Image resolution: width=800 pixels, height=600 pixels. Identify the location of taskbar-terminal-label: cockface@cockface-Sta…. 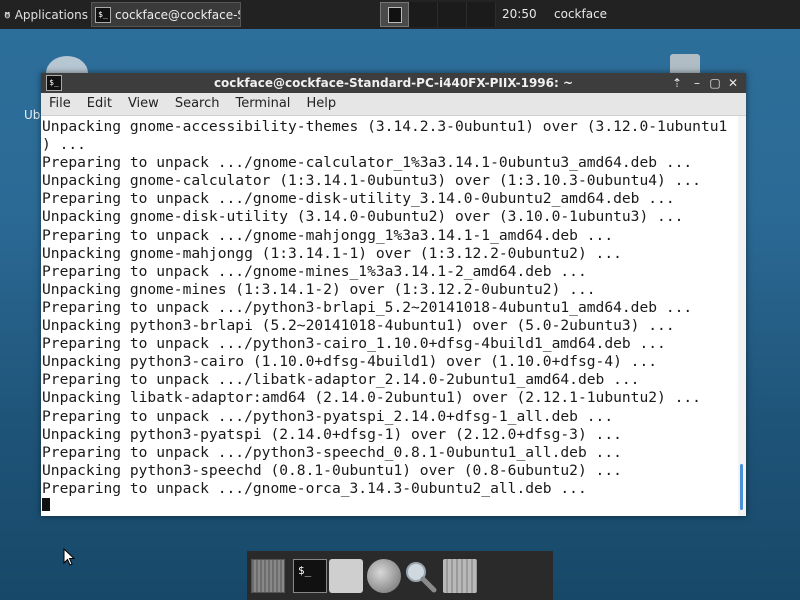
(177, 14).